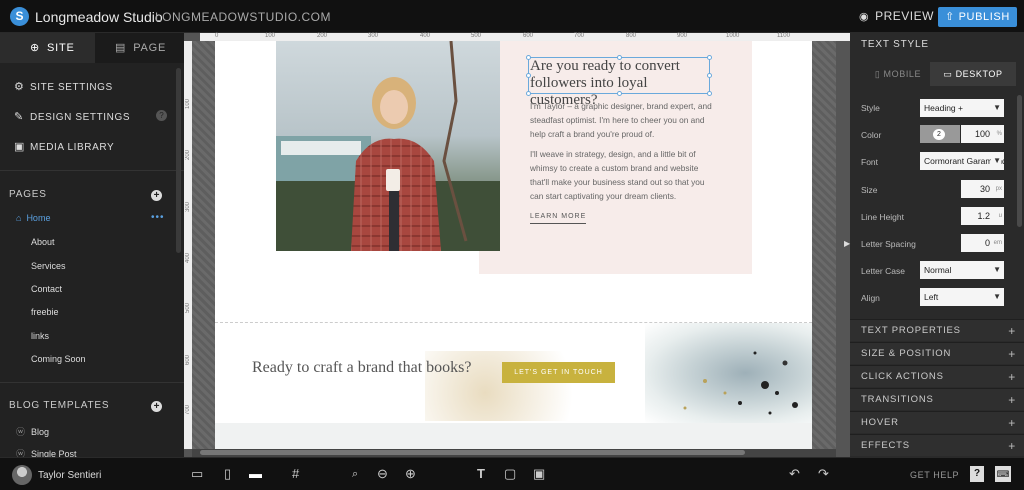  Describe the element at coordinates (58, 359) in the screenshot. I see `page-item-coming-soon: Coming Soon` at that location.